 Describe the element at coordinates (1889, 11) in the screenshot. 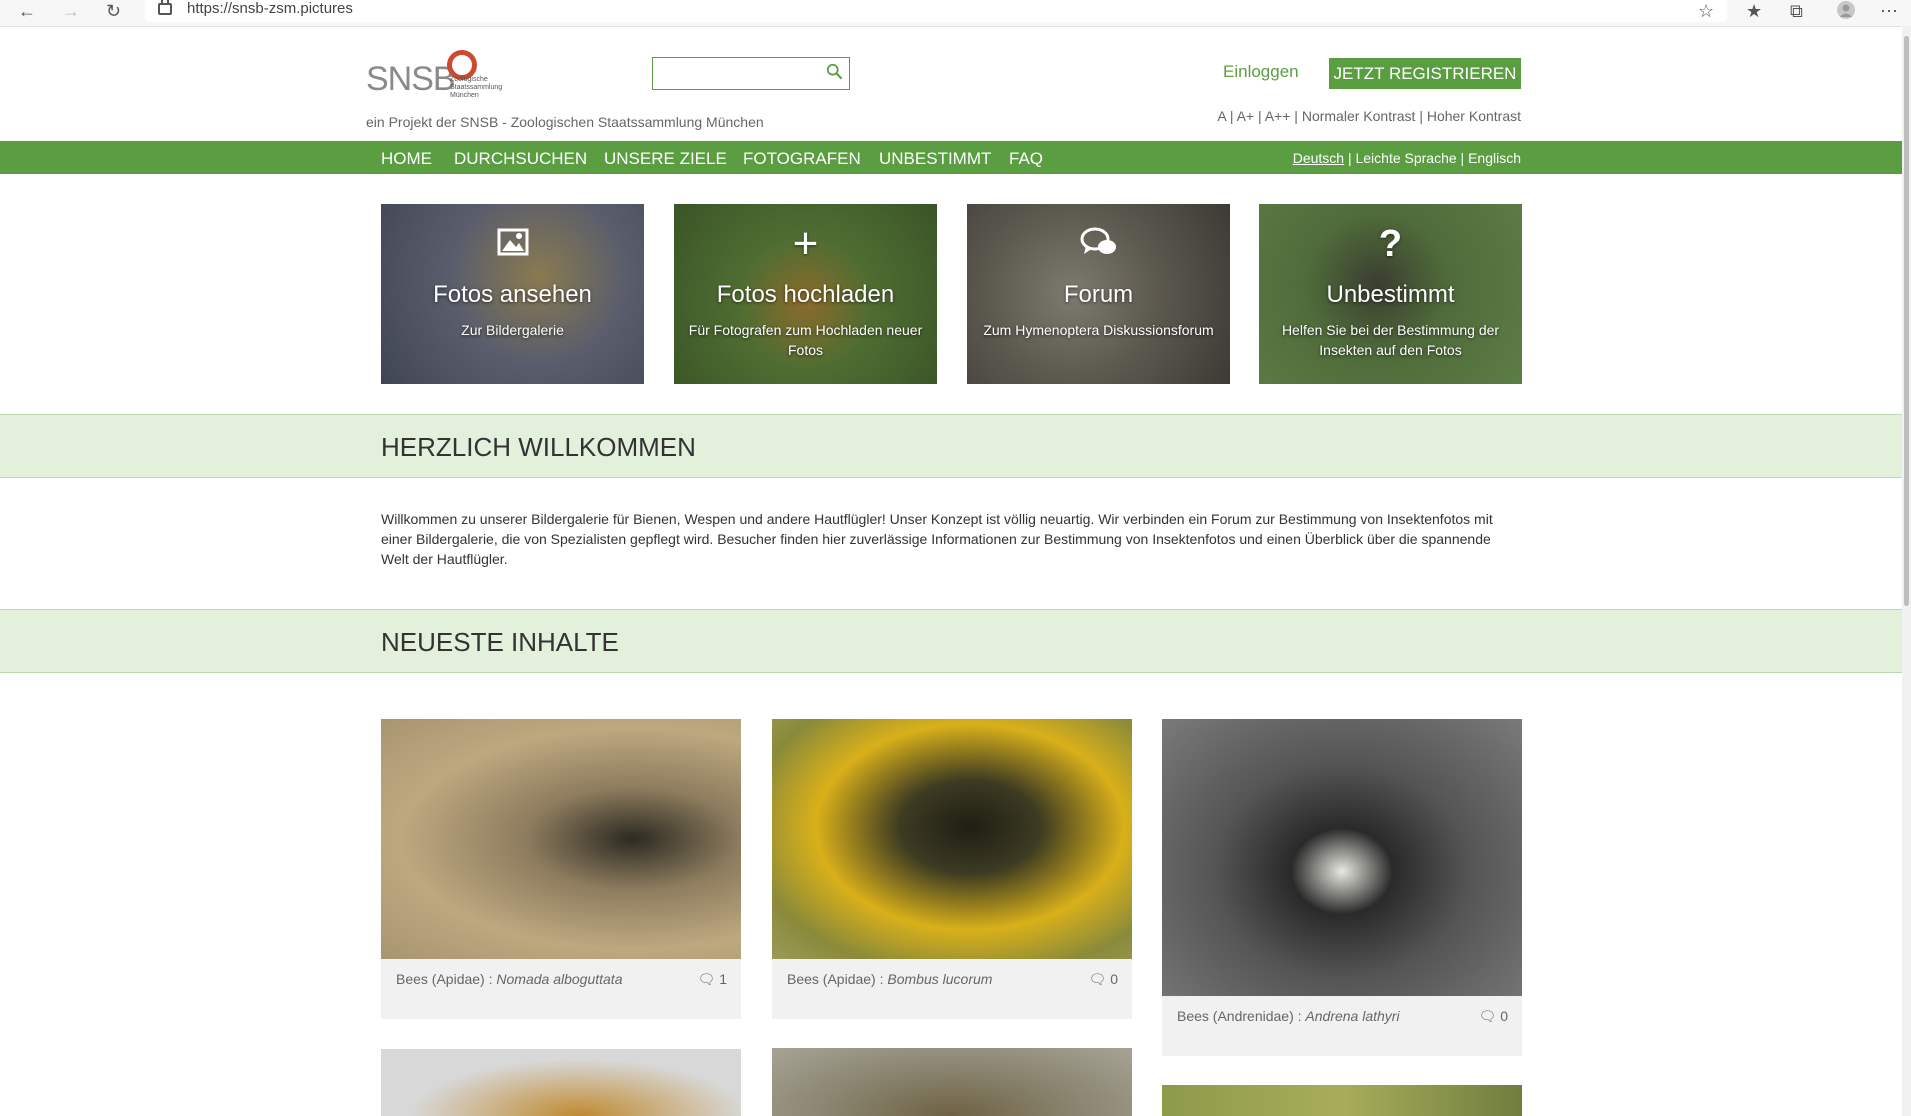

I see `more-menu-icon: ⋯` at that location.